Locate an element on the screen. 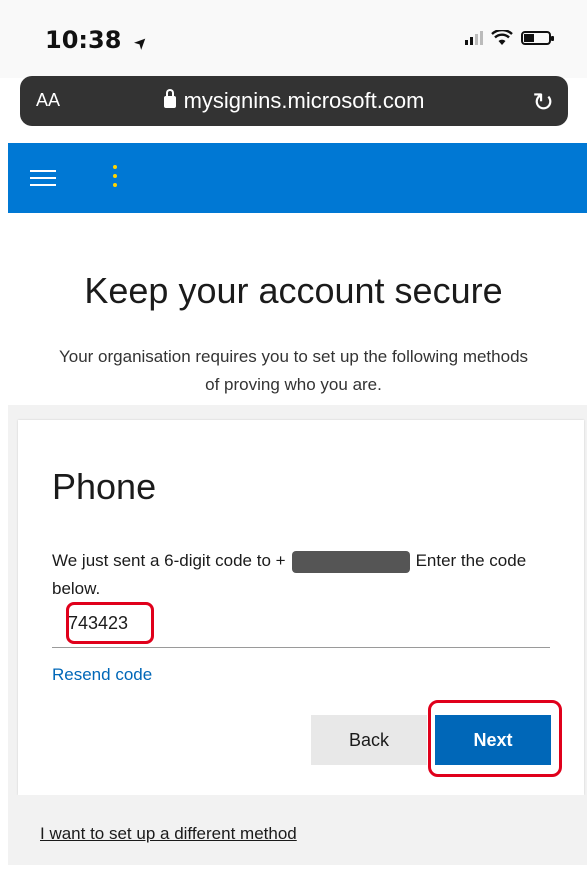  lock-icon is located at coordinates (169, 98).